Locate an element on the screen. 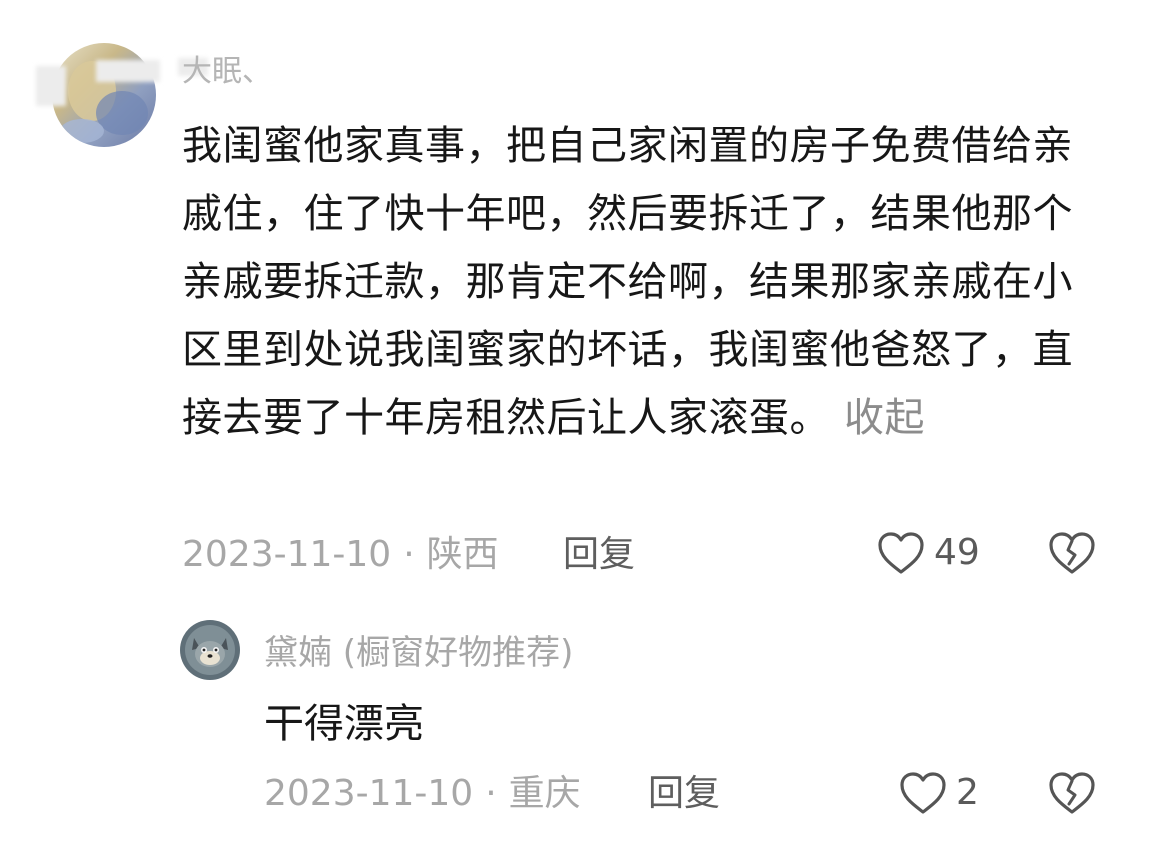 Image resolution: width=1152 pixels, height=861 pixels. dislike-button is located at coordinates (1072, 553).